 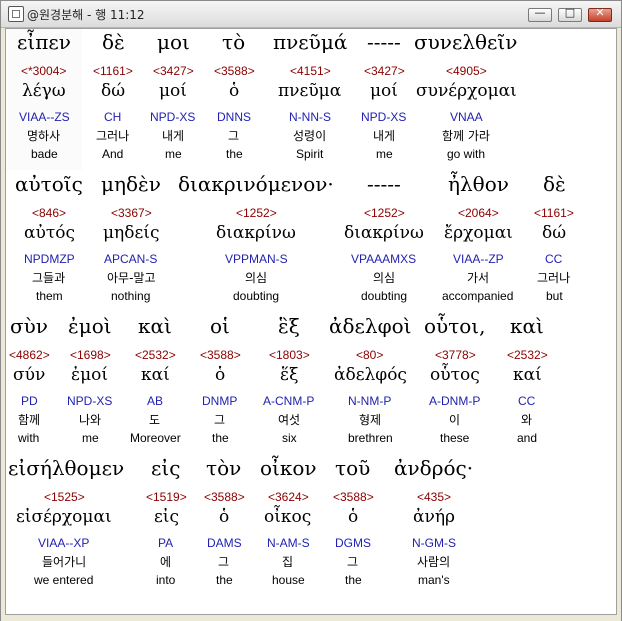 What do you see at coordinates (90, 355) in the screenshot?
I see `strongs-number: <1698>` at bounding box center [90, 355].